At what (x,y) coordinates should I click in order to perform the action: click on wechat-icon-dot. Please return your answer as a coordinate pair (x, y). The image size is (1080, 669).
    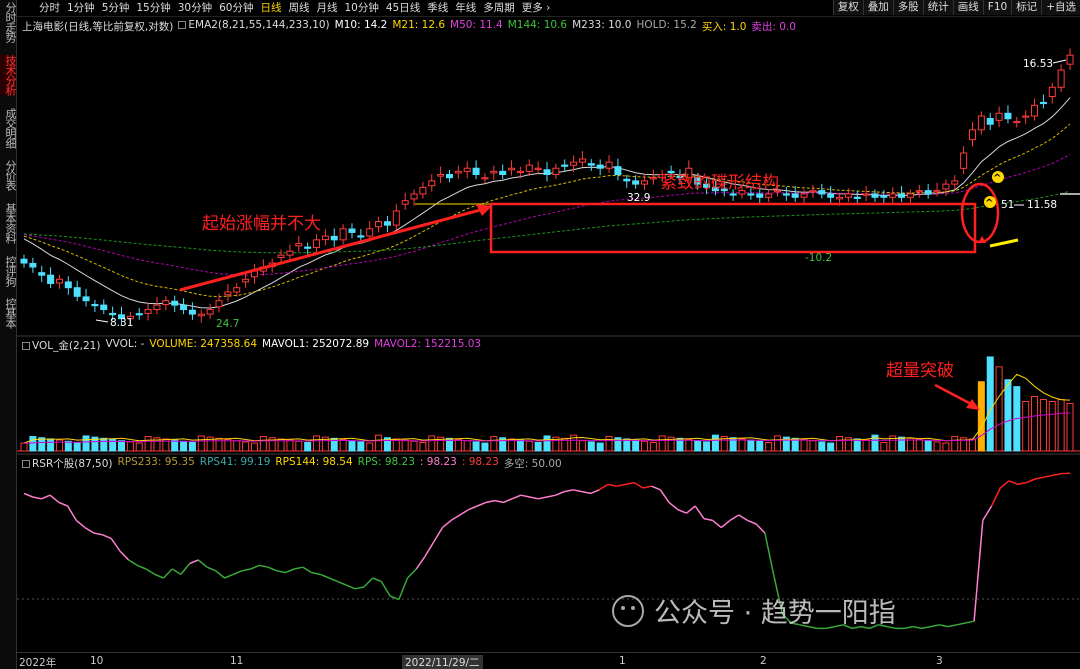
    Looking at the image, I should click on (623, 608).